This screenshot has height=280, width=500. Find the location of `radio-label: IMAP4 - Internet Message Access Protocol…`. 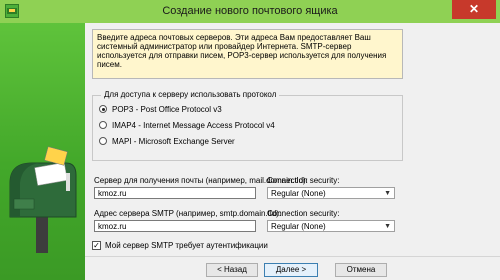

radio-label: IMAP4 - Internet Message Access Protocol… is located at coordinates (193, 125).